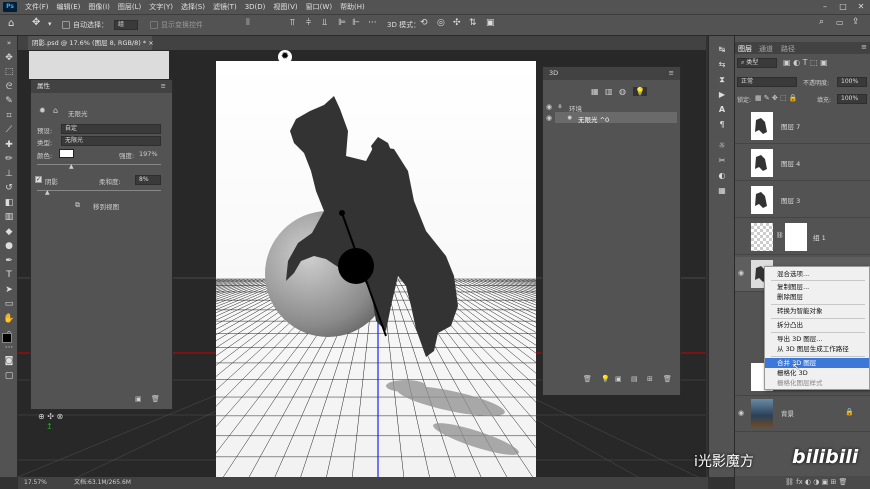  What do you see at coordinates (99, 164) in the screenshot?
I see `intensity-slider` at bounding box center [99, 164].